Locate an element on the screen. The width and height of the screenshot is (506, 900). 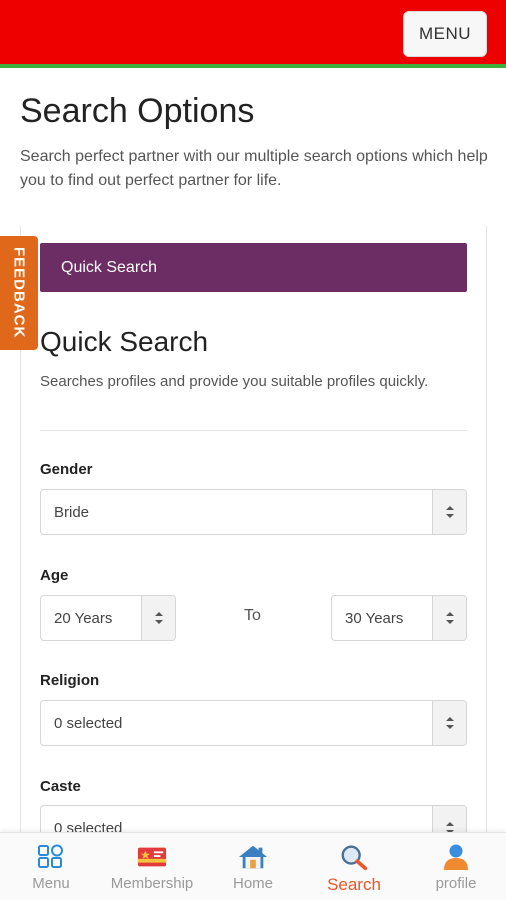
nav-label-search: Search is located at coordinates (354, 884).